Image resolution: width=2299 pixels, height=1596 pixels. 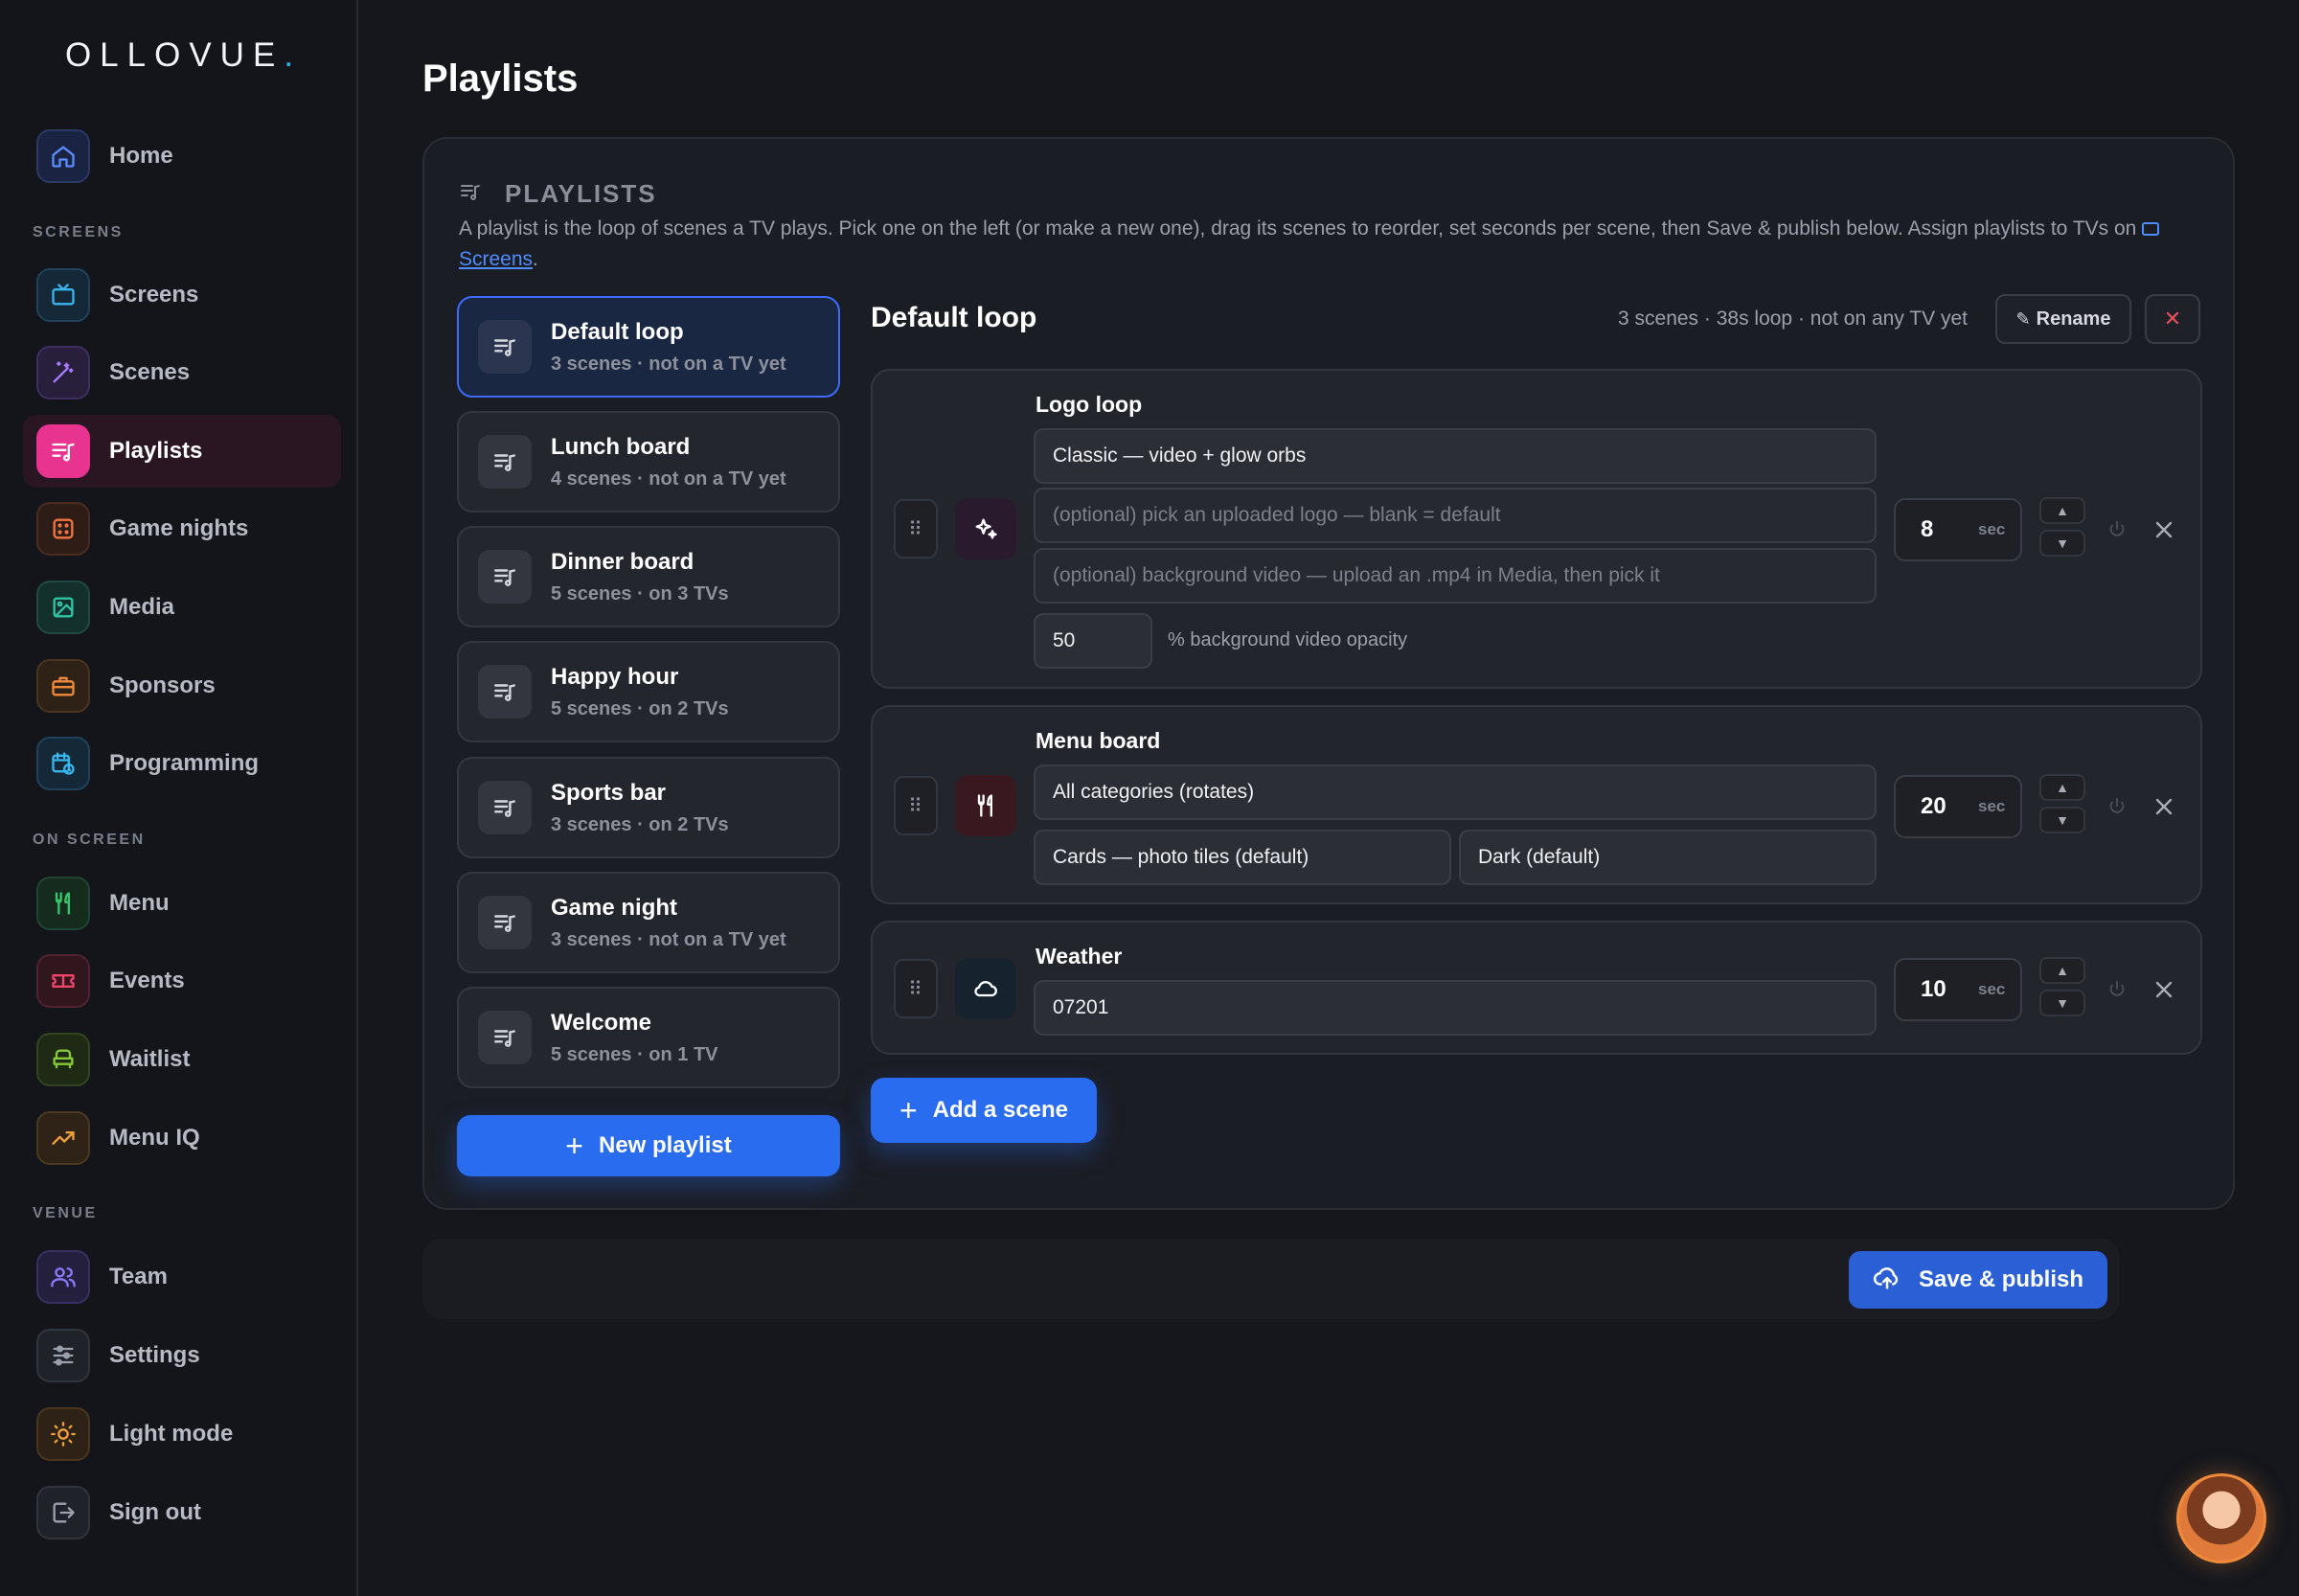 I want to click on delete-playlist-button: ✕, so click(x=2172, y=319).